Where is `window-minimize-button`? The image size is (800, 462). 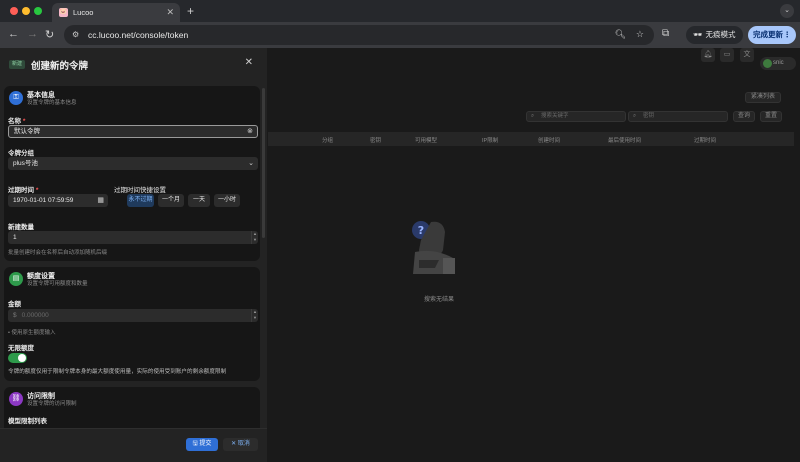
window-minimize-button is located at coordinates (26, 11).